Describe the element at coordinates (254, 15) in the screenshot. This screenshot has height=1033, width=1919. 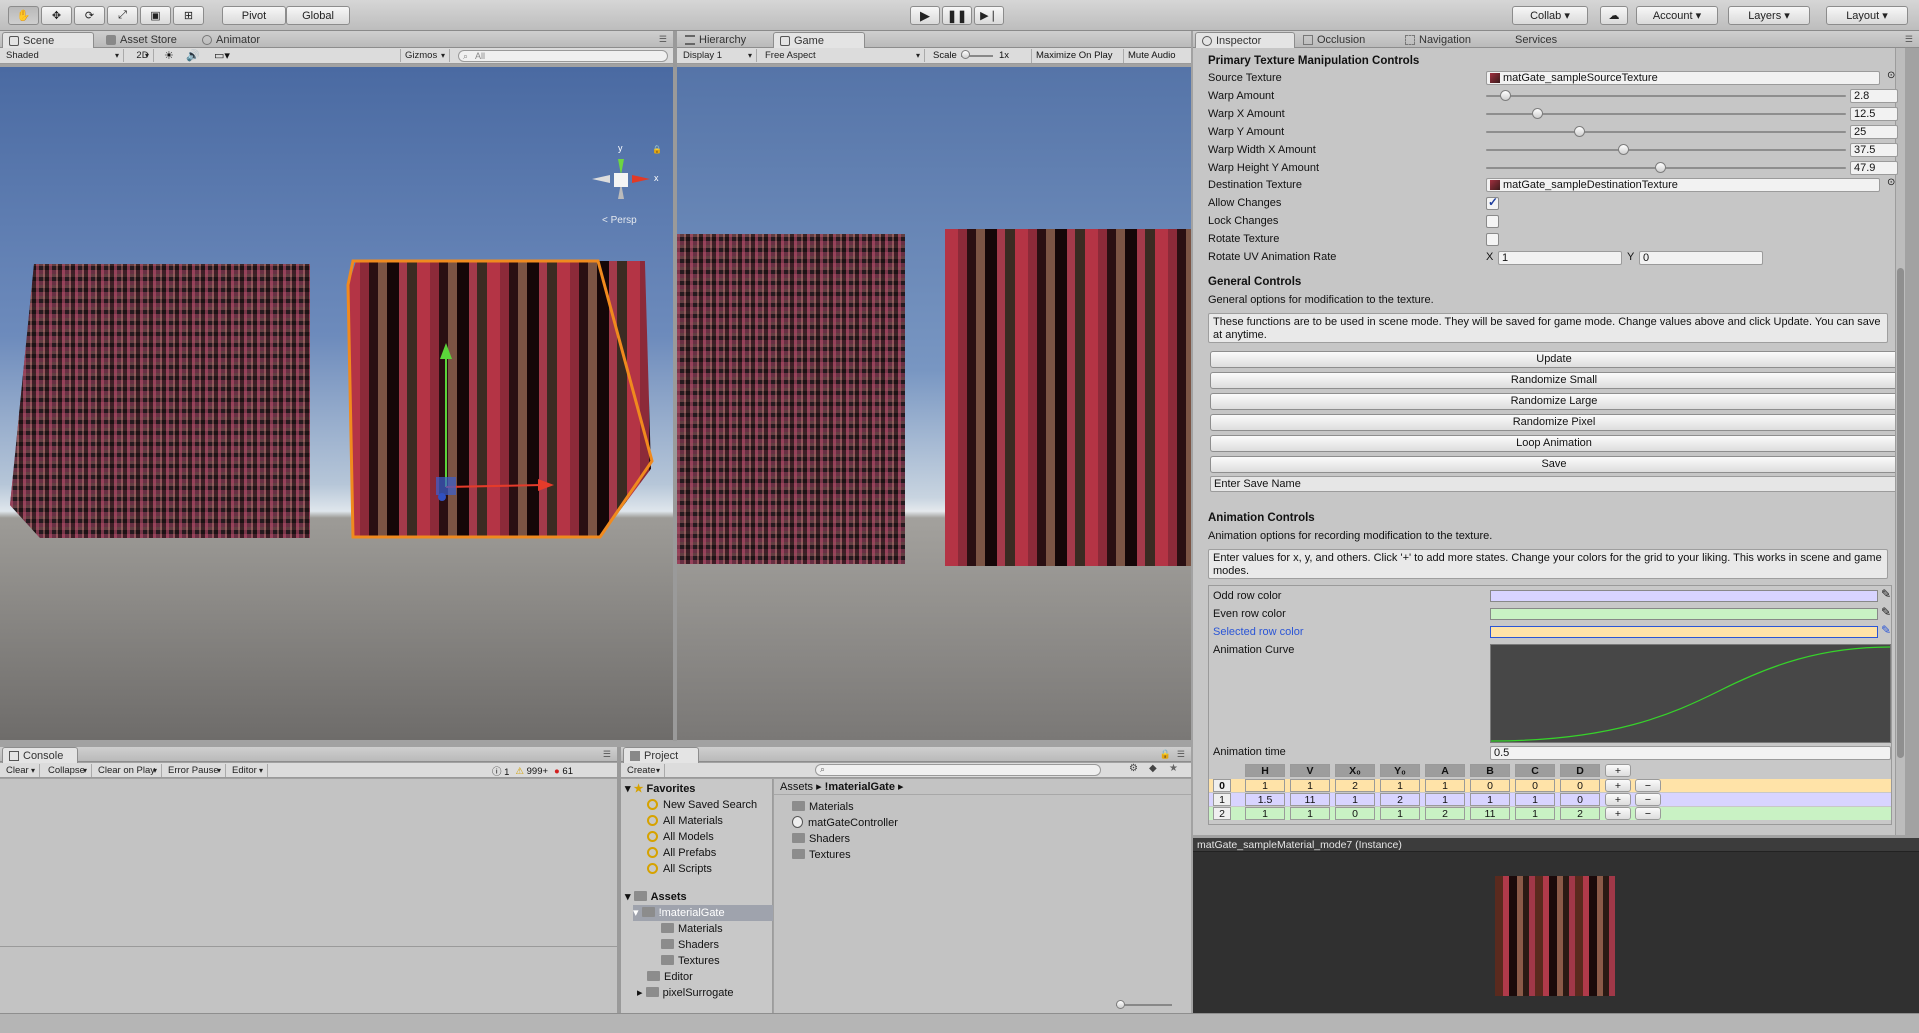
I see `pivot-toggle: Pivot` at that location.